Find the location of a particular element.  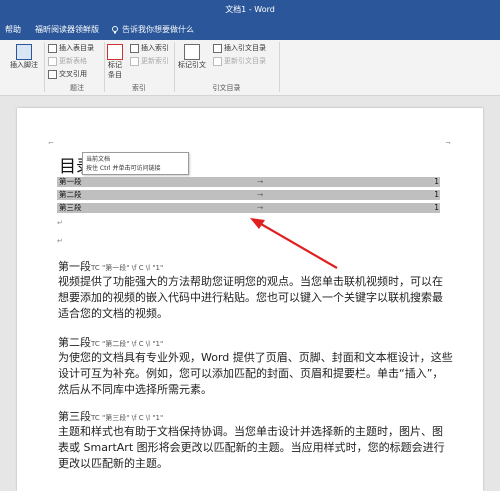

table-of-figures-icon is located at coordinates (52, 48).